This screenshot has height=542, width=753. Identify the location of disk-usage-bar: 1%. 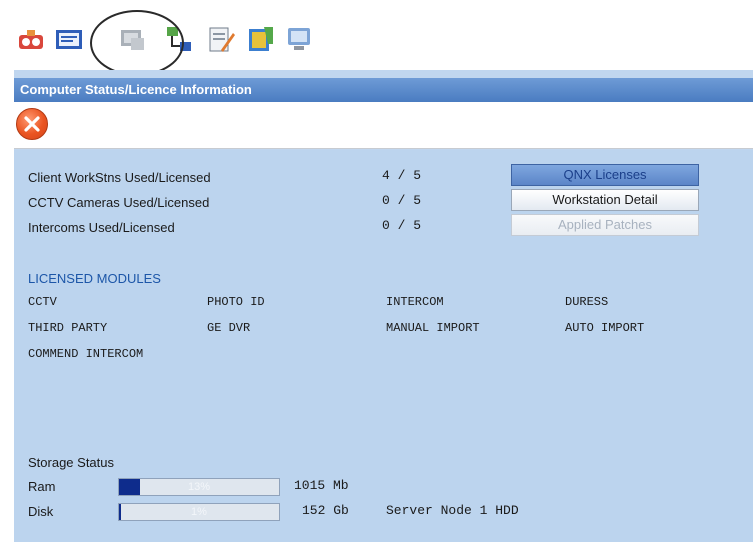
(199, 512).